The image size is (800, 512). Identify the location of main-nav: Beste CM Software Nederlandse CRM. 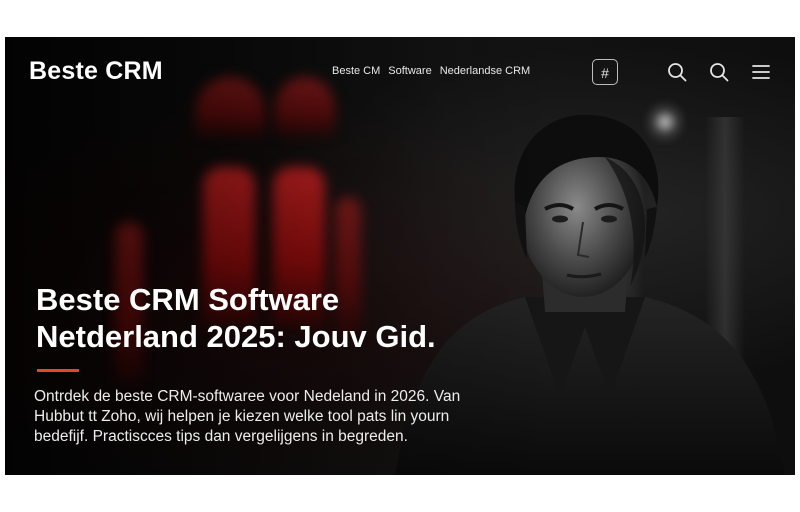
(431, 71).